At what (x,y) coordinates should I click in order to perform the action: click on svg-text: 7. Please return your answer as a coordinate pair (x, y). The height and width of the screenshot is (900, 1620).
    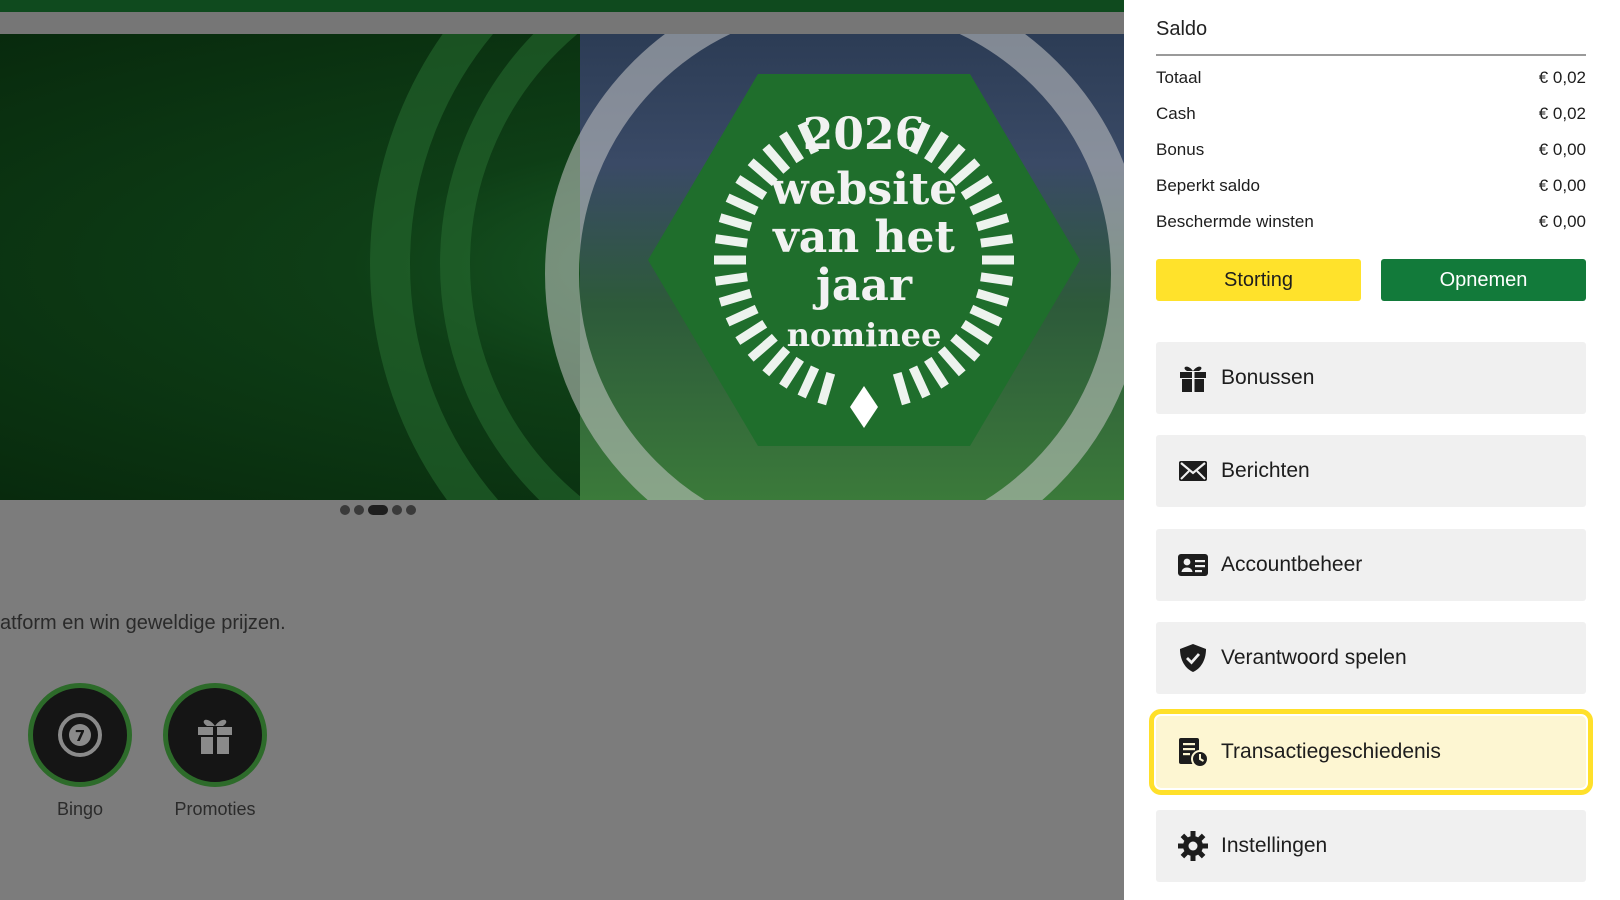
    Looking at the image, I should click on (80, 736).